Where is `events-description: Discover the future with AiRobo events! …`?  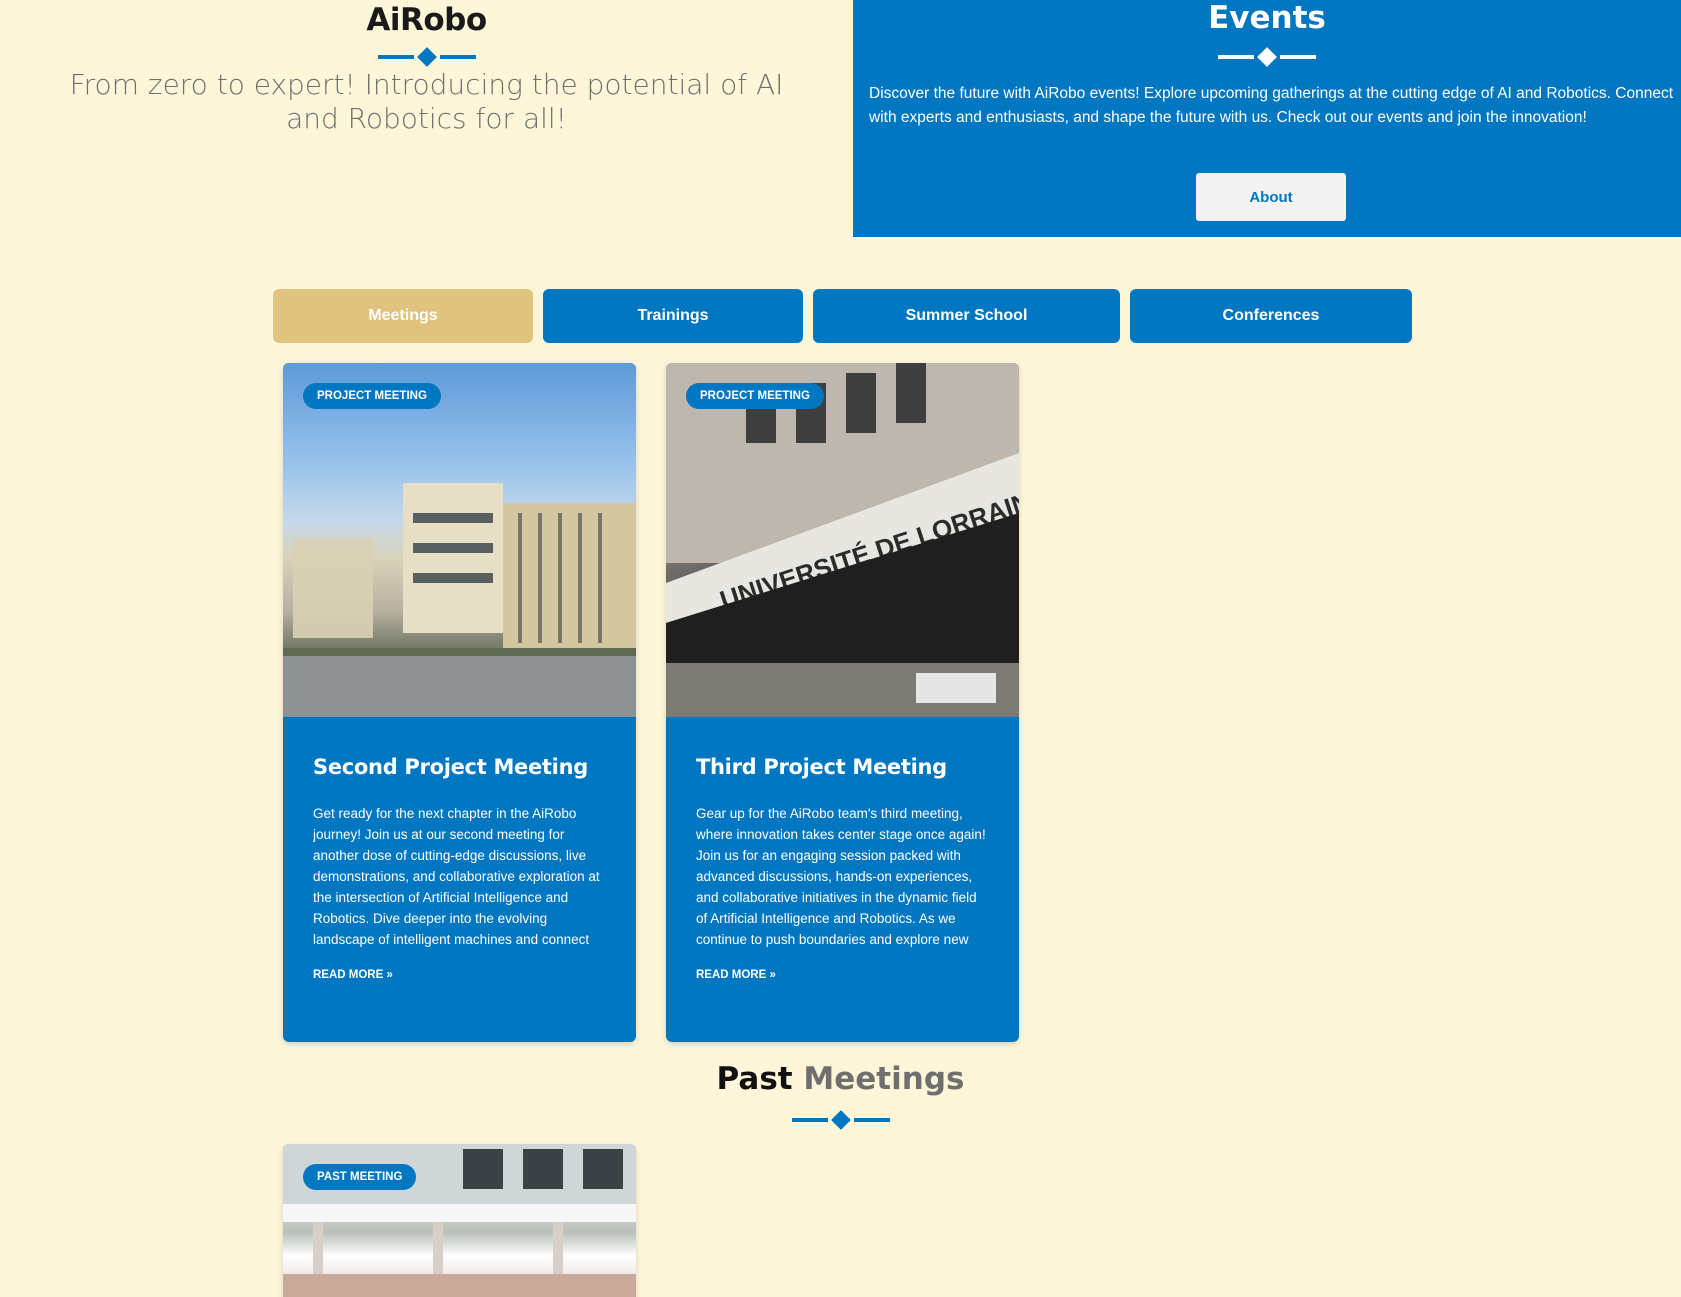
events-description: Discover the future with AiRobo events! … is located at coordinates (1271, 105).